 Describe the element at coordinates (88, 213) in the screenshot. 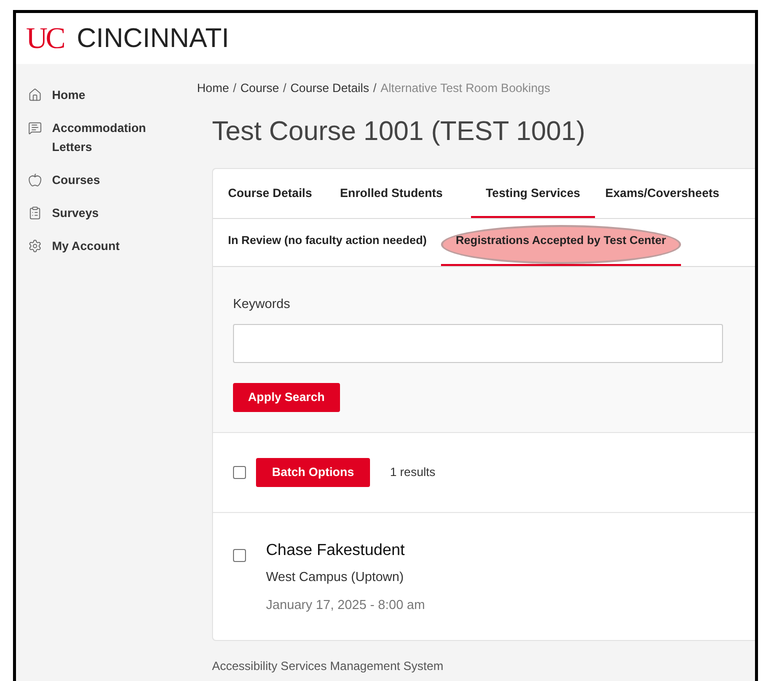

I see `sidebar-item: Surveys` at that location.